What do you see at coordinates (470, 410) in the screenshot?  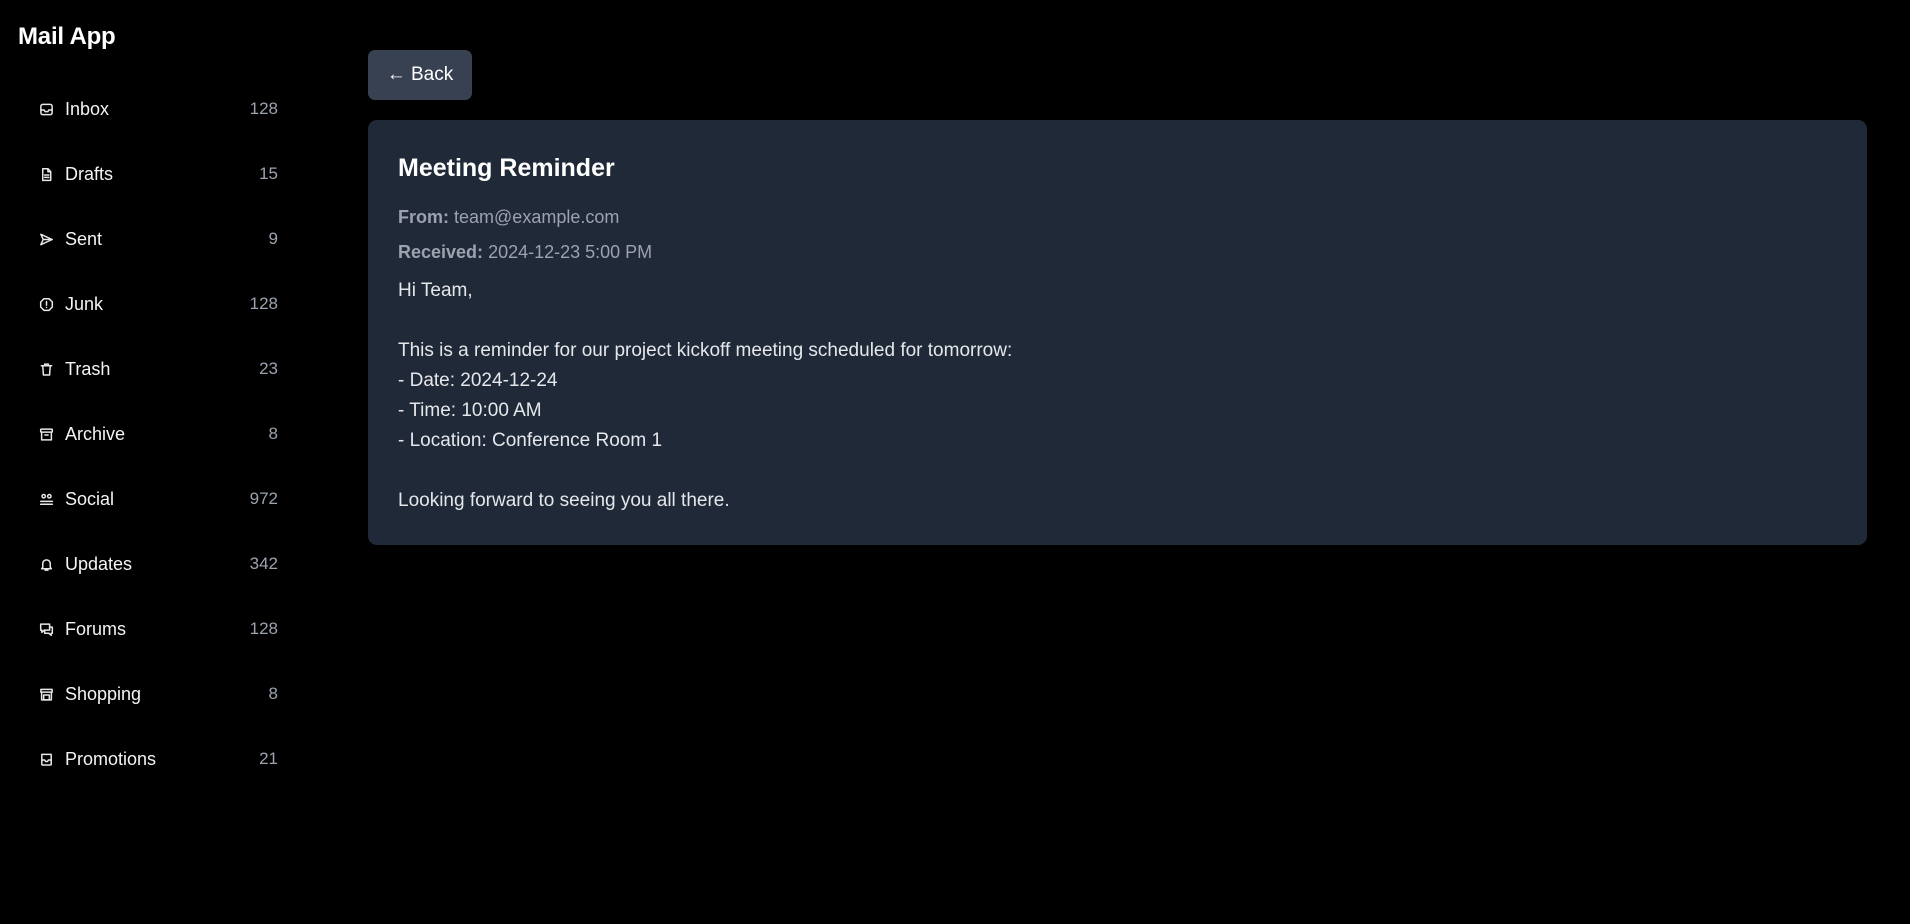 I see `email-body-line: - Time: 10:00 AM` at bounding box center [470, 410].